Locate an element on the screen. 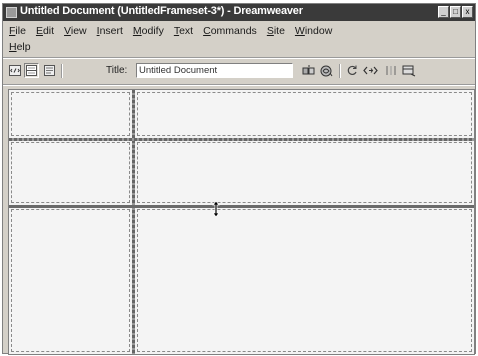 This screenshot has height=356, width=478. menu-mnemonic: C is located at coordinates (207, 31).